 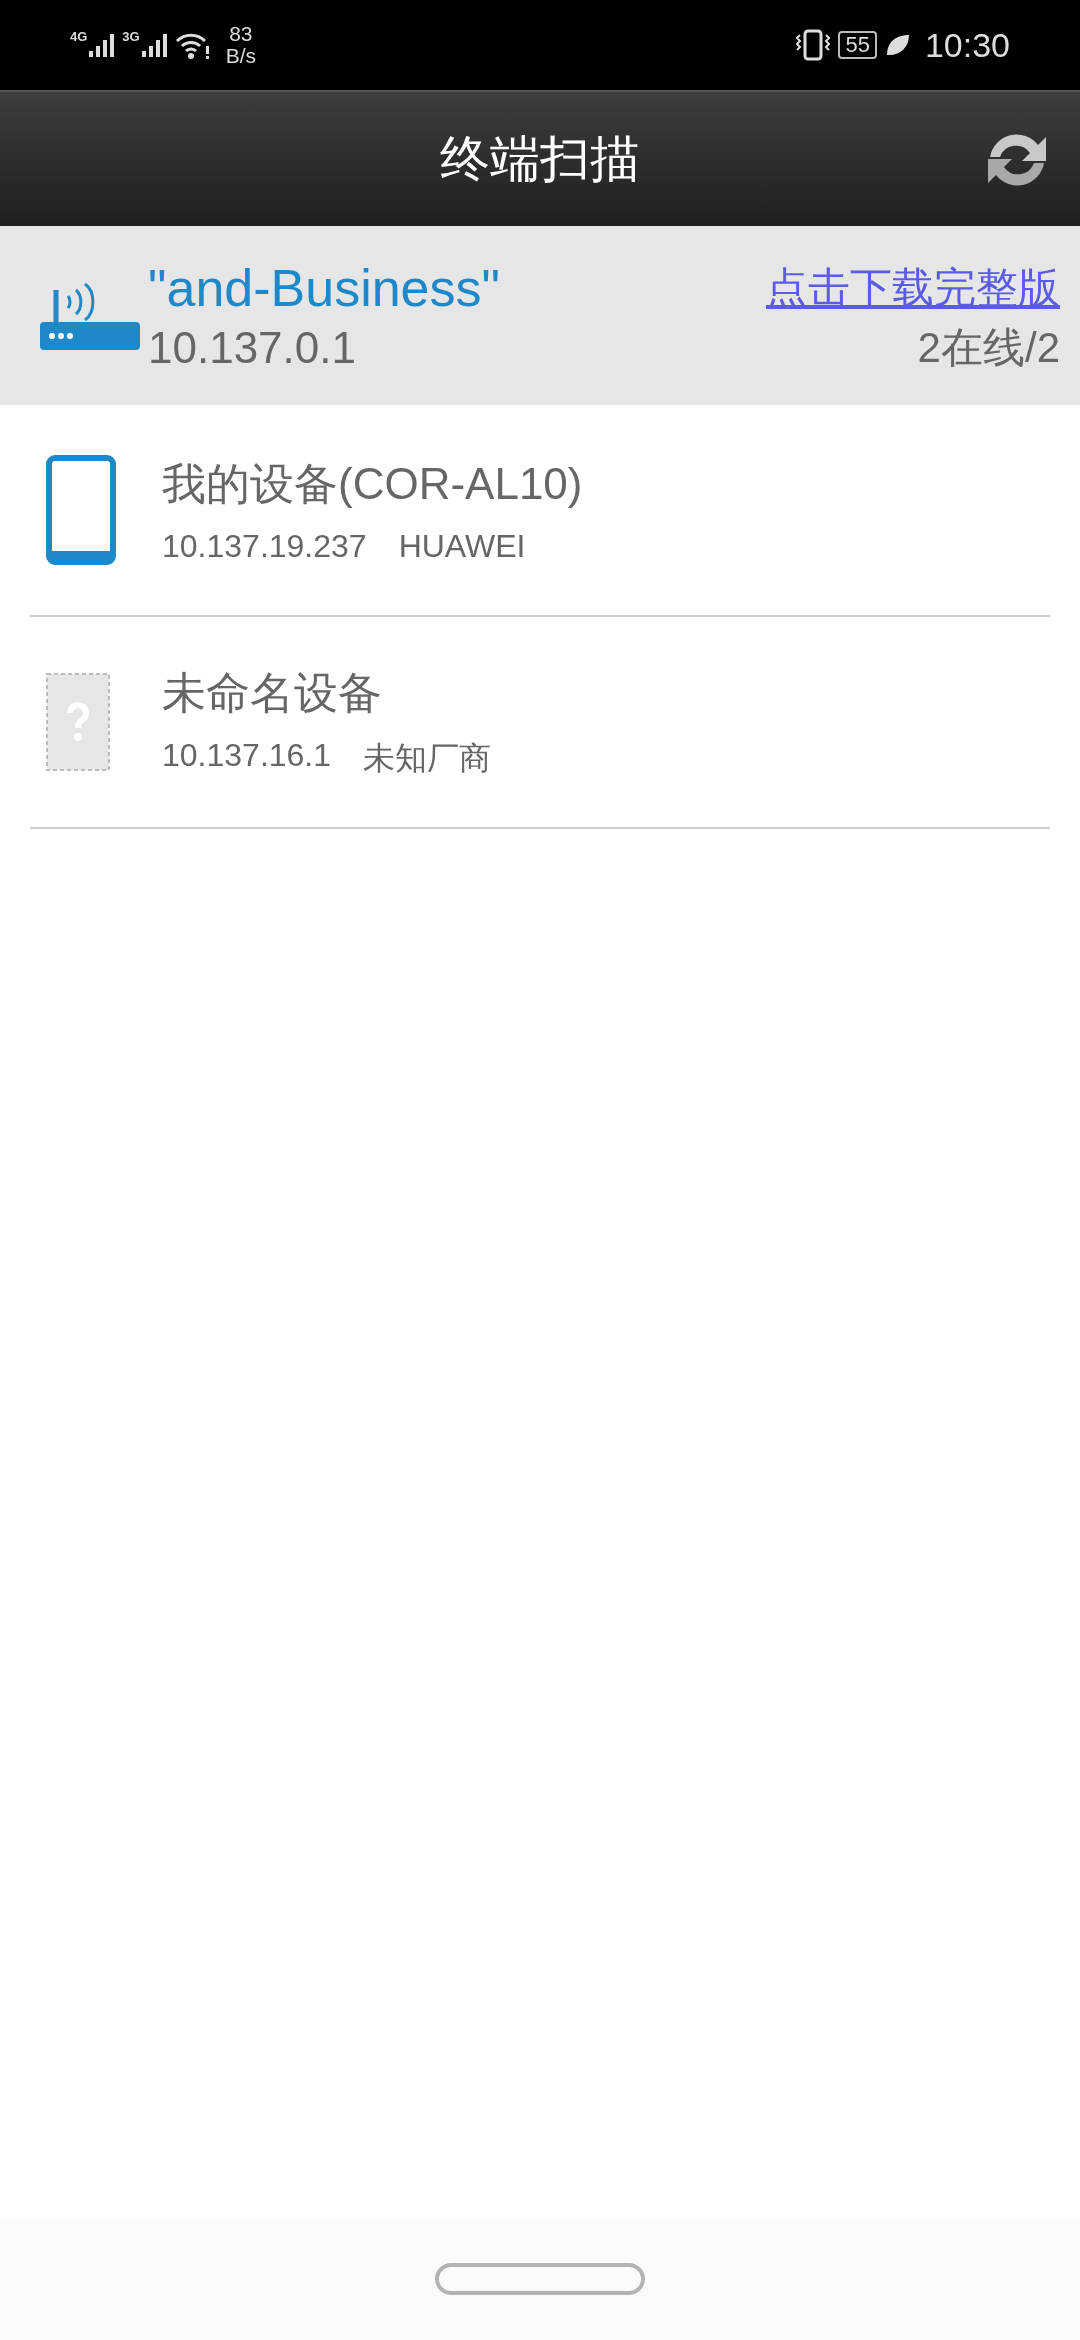 What do you see at coordinates (78, 722) in the screenshot?
I see `unknown-device-icon` at bounding box center [78, 722].